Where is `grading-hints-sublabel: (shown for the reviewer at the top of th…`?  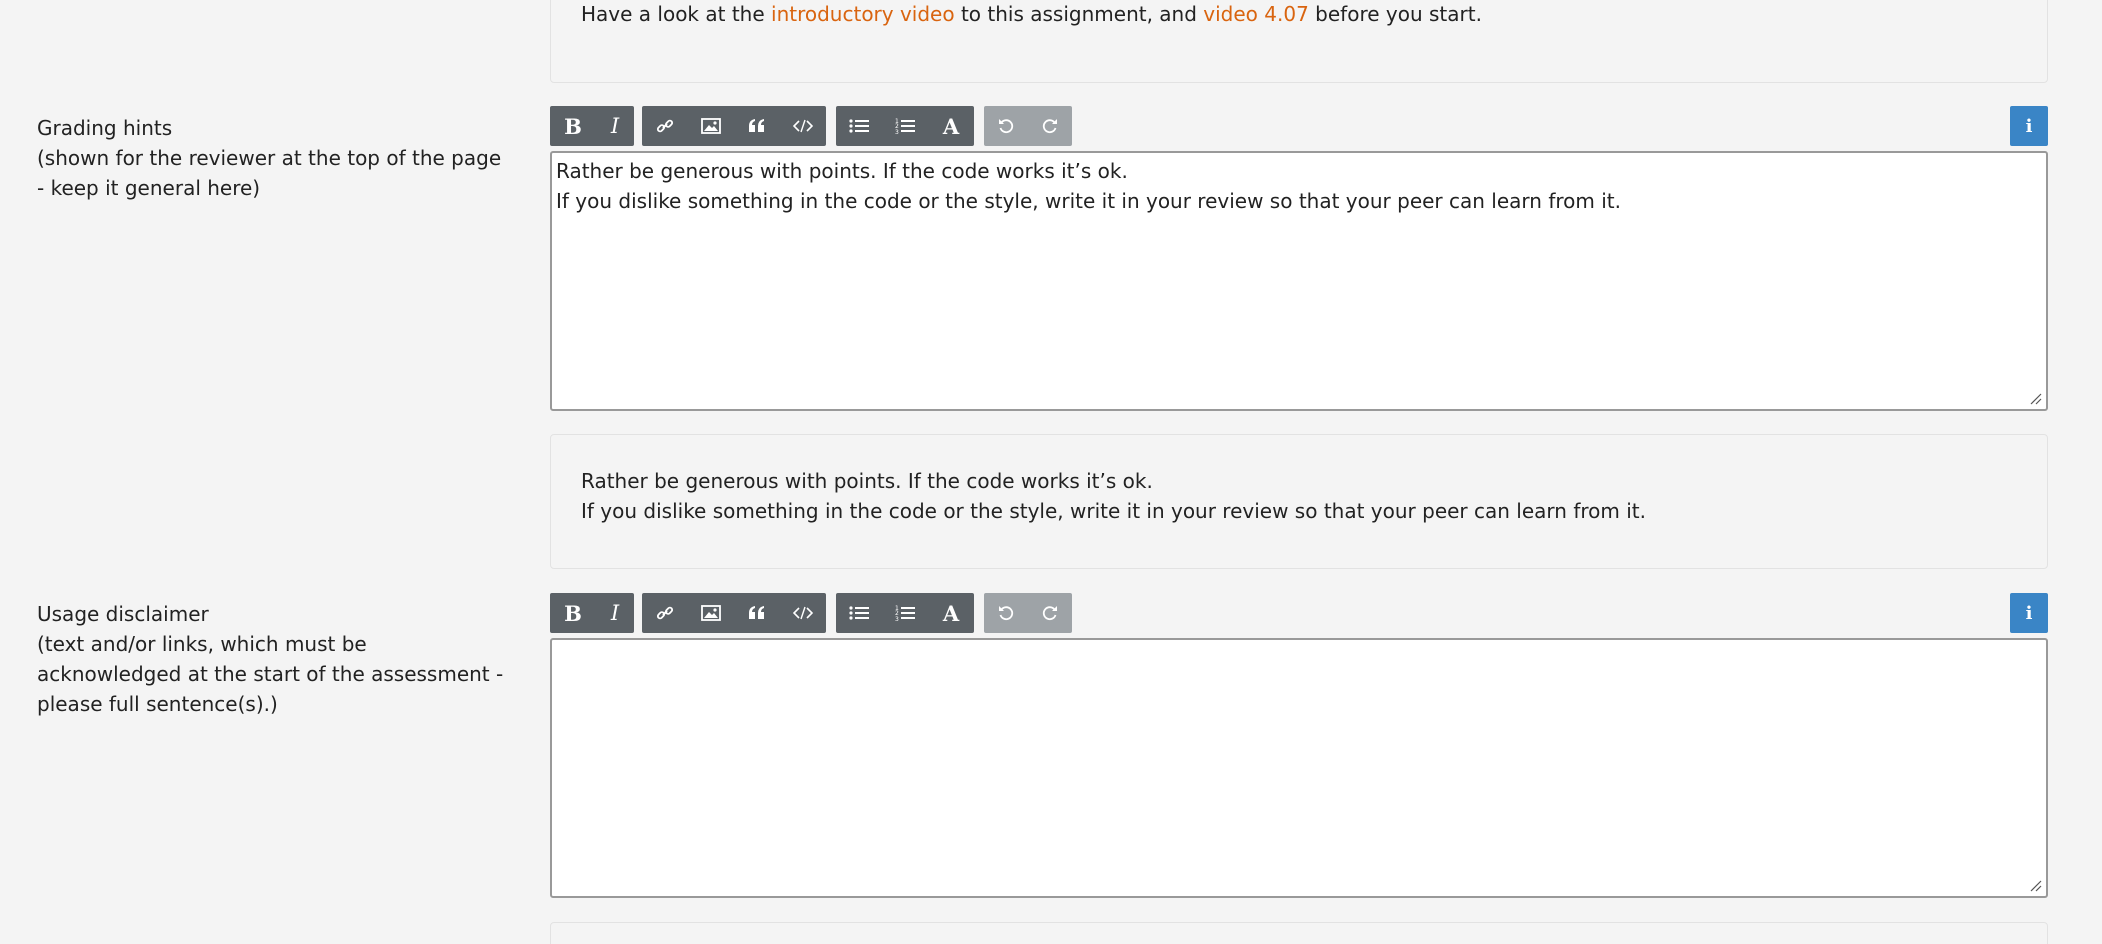 grading-hints-sublabel: (shown for the reviewer at the top of th… is located at coordinates (269, 173).